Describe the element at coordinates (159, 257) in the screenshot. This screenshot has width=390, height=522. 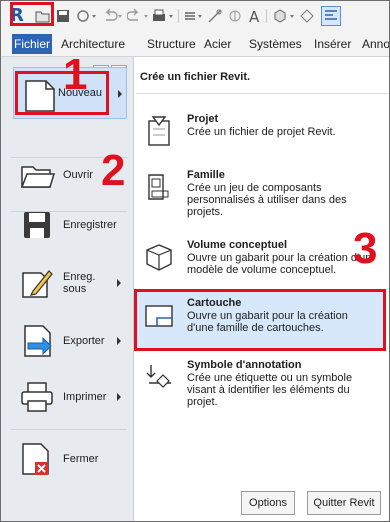
I see `conceptual-mass-icon` at that location.